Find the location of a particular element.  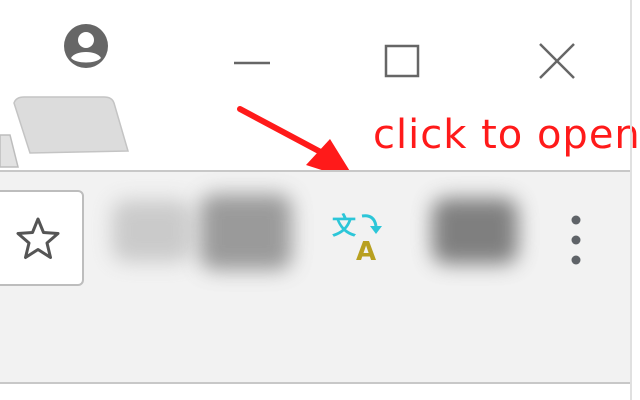

window-edge is located at coordinates (631, 200).